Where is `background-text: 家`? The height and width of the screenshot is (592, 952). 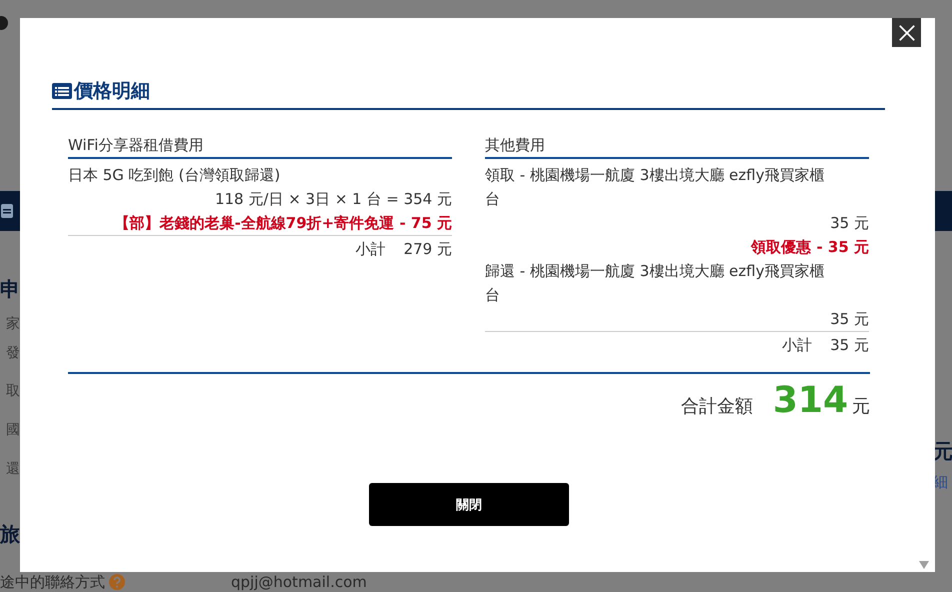 background-text: 家 is located at coordinates (13, 324).